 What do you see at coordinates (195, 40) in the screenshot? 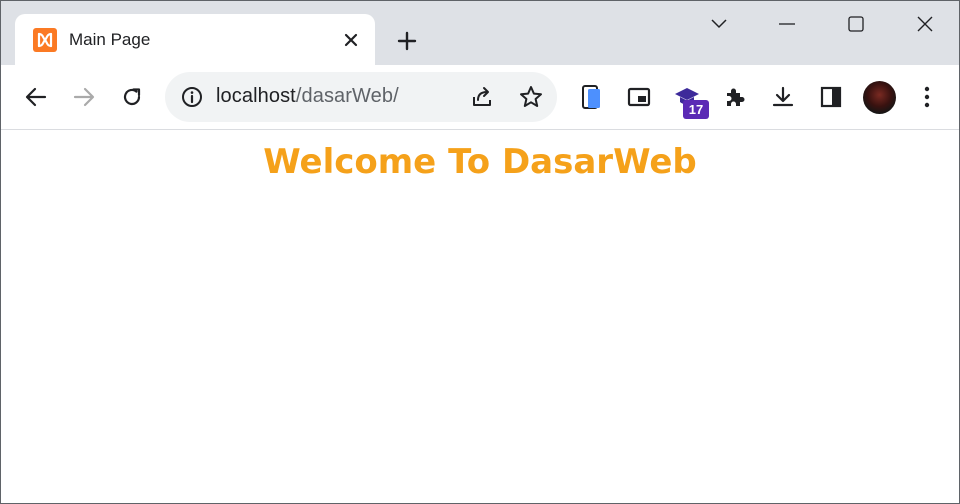
I see `active-tab: Main Page` at bounding box center [195, 40].